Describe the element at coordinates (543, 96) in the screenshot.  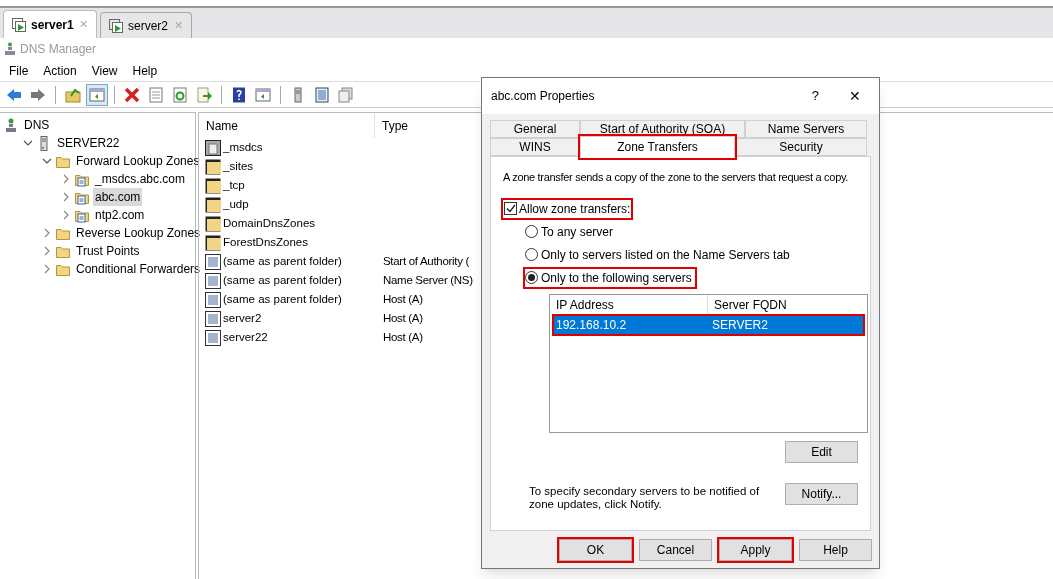
I see `dialog-title: abc.com Properties` at that location.